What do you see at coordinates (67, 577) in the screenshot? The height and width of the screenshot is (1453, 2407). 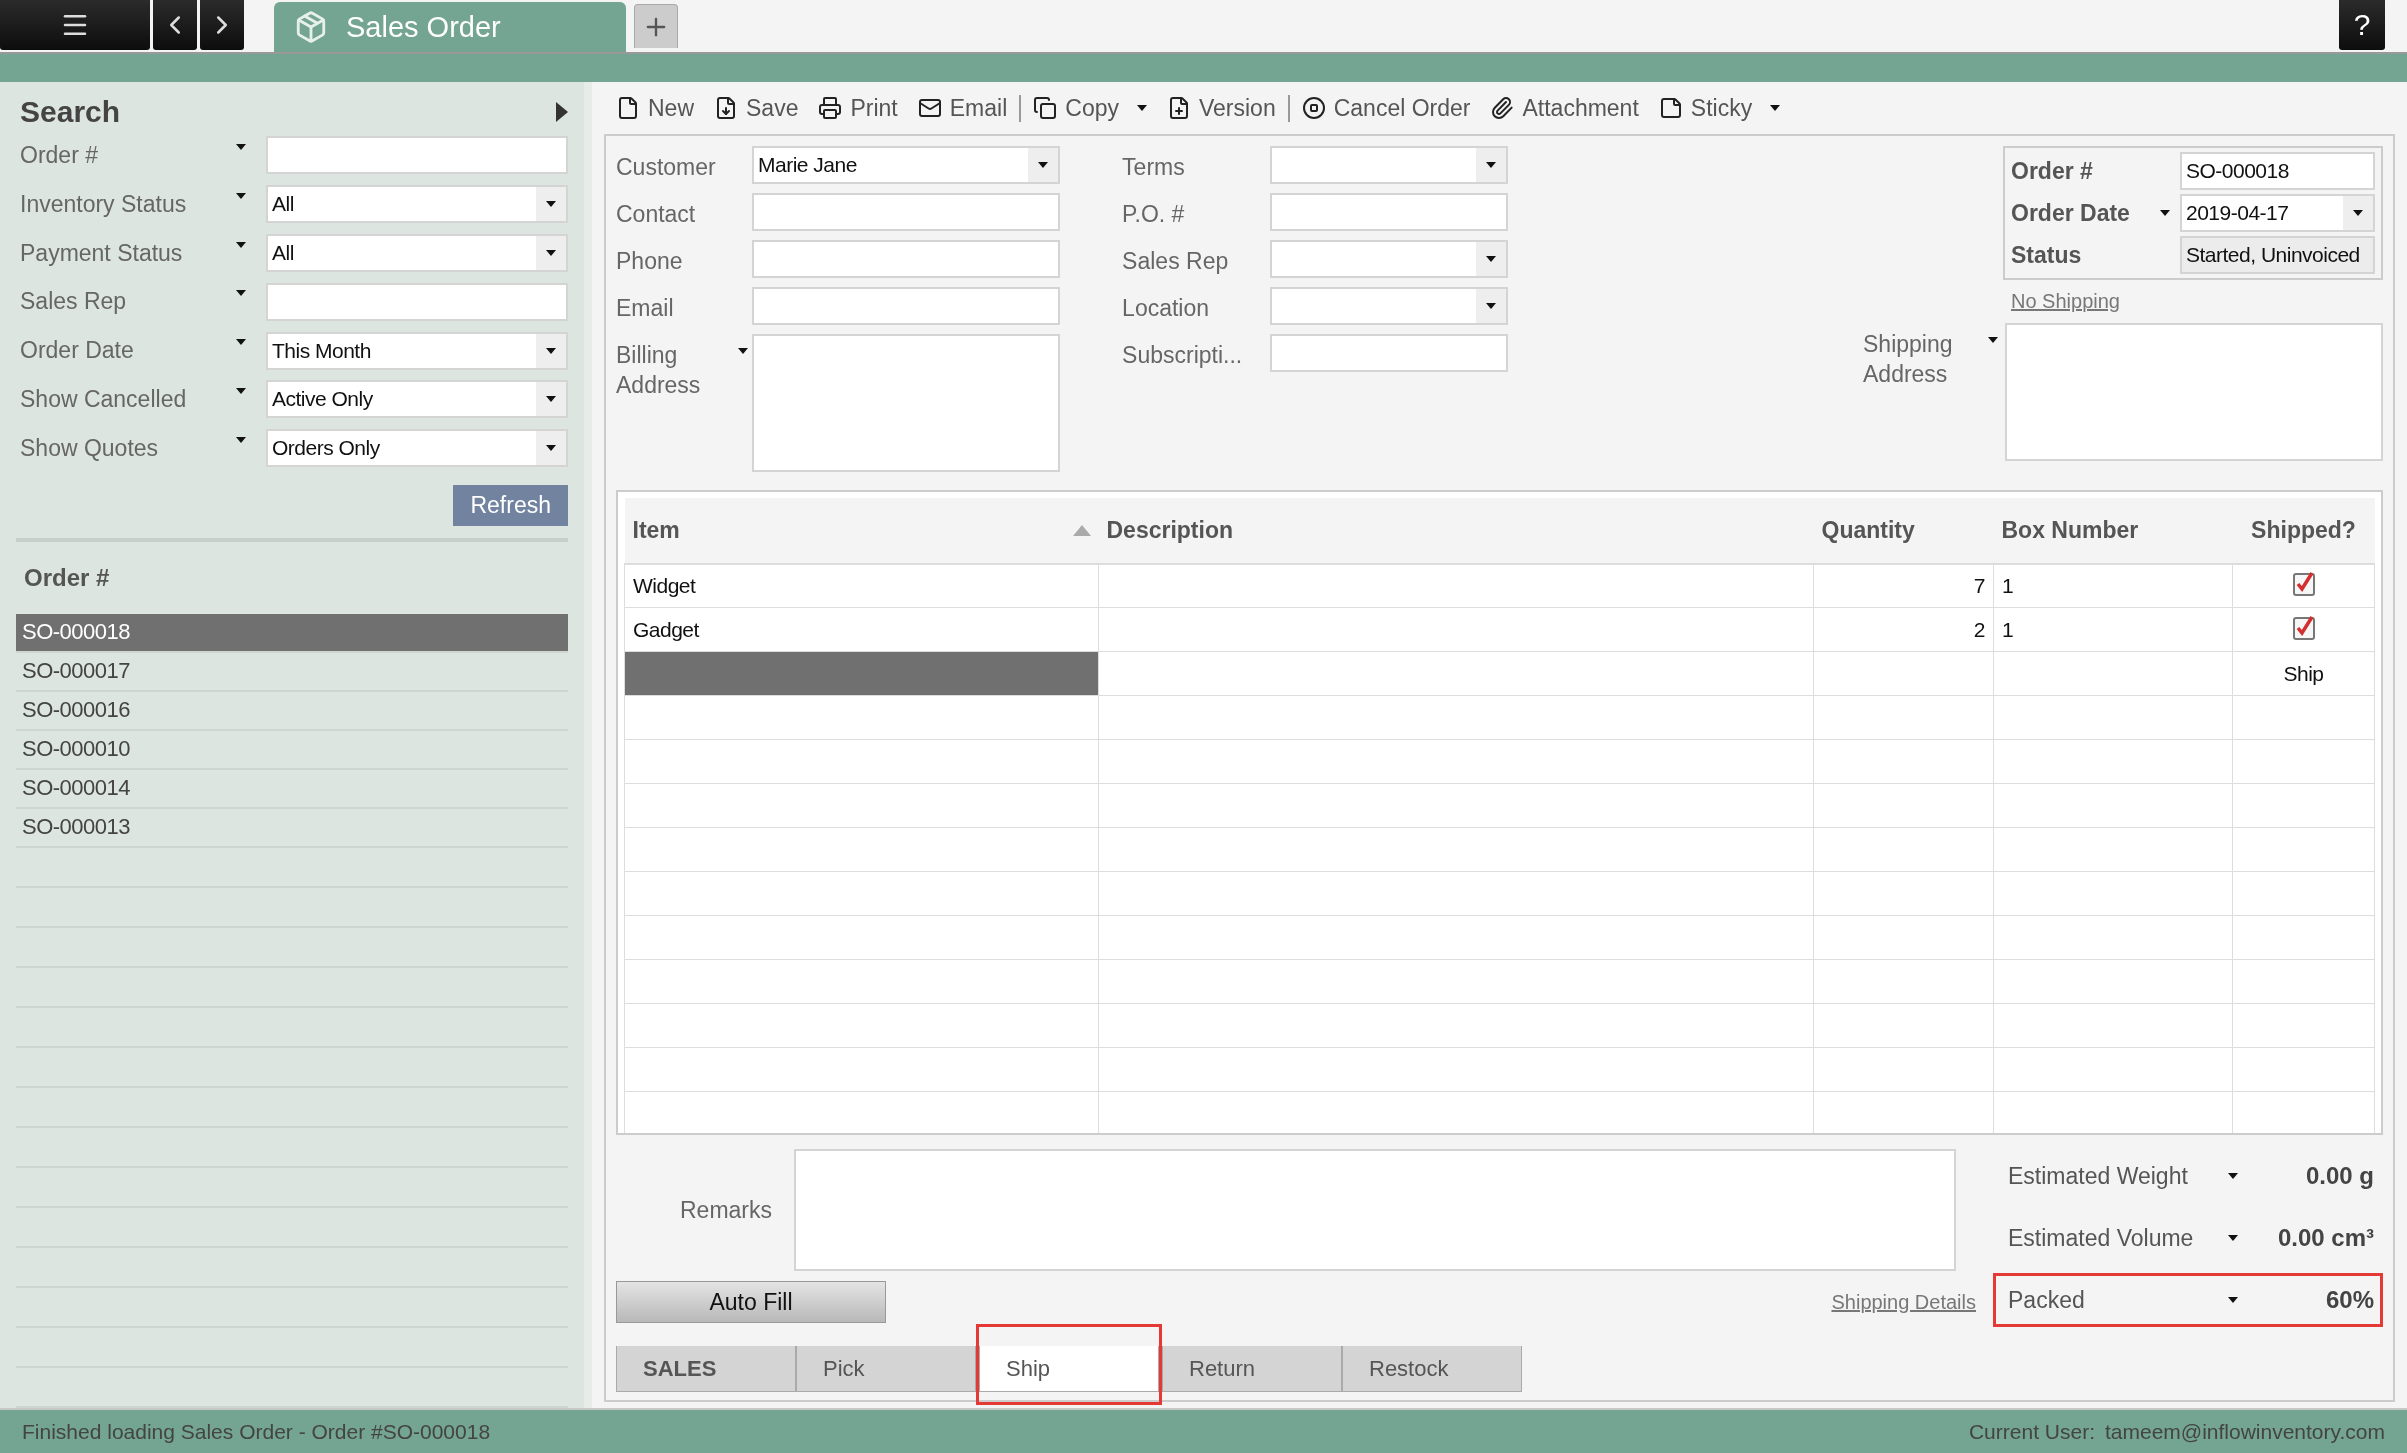 I see `list-header: Order #` at bounding box center [67, 577].